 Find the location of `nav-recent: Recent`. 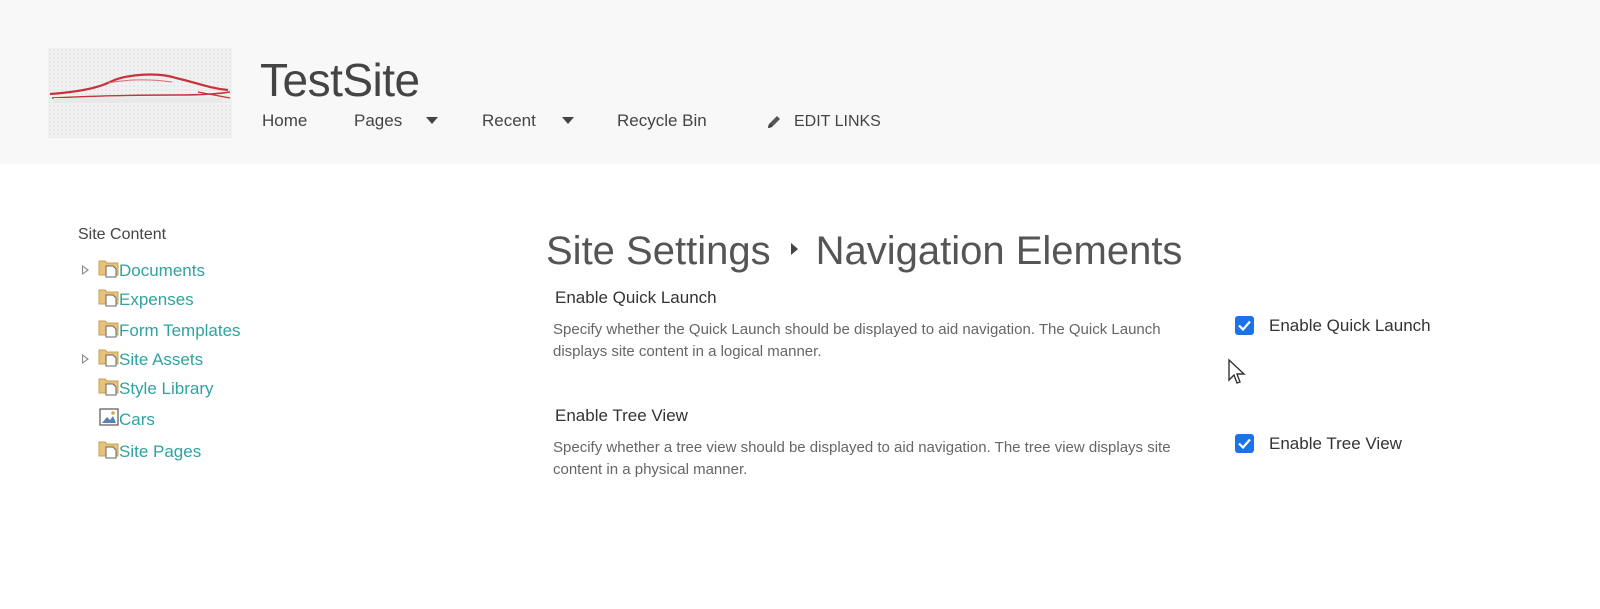

nav-recent: Recent is located at coordinates (509, 121).